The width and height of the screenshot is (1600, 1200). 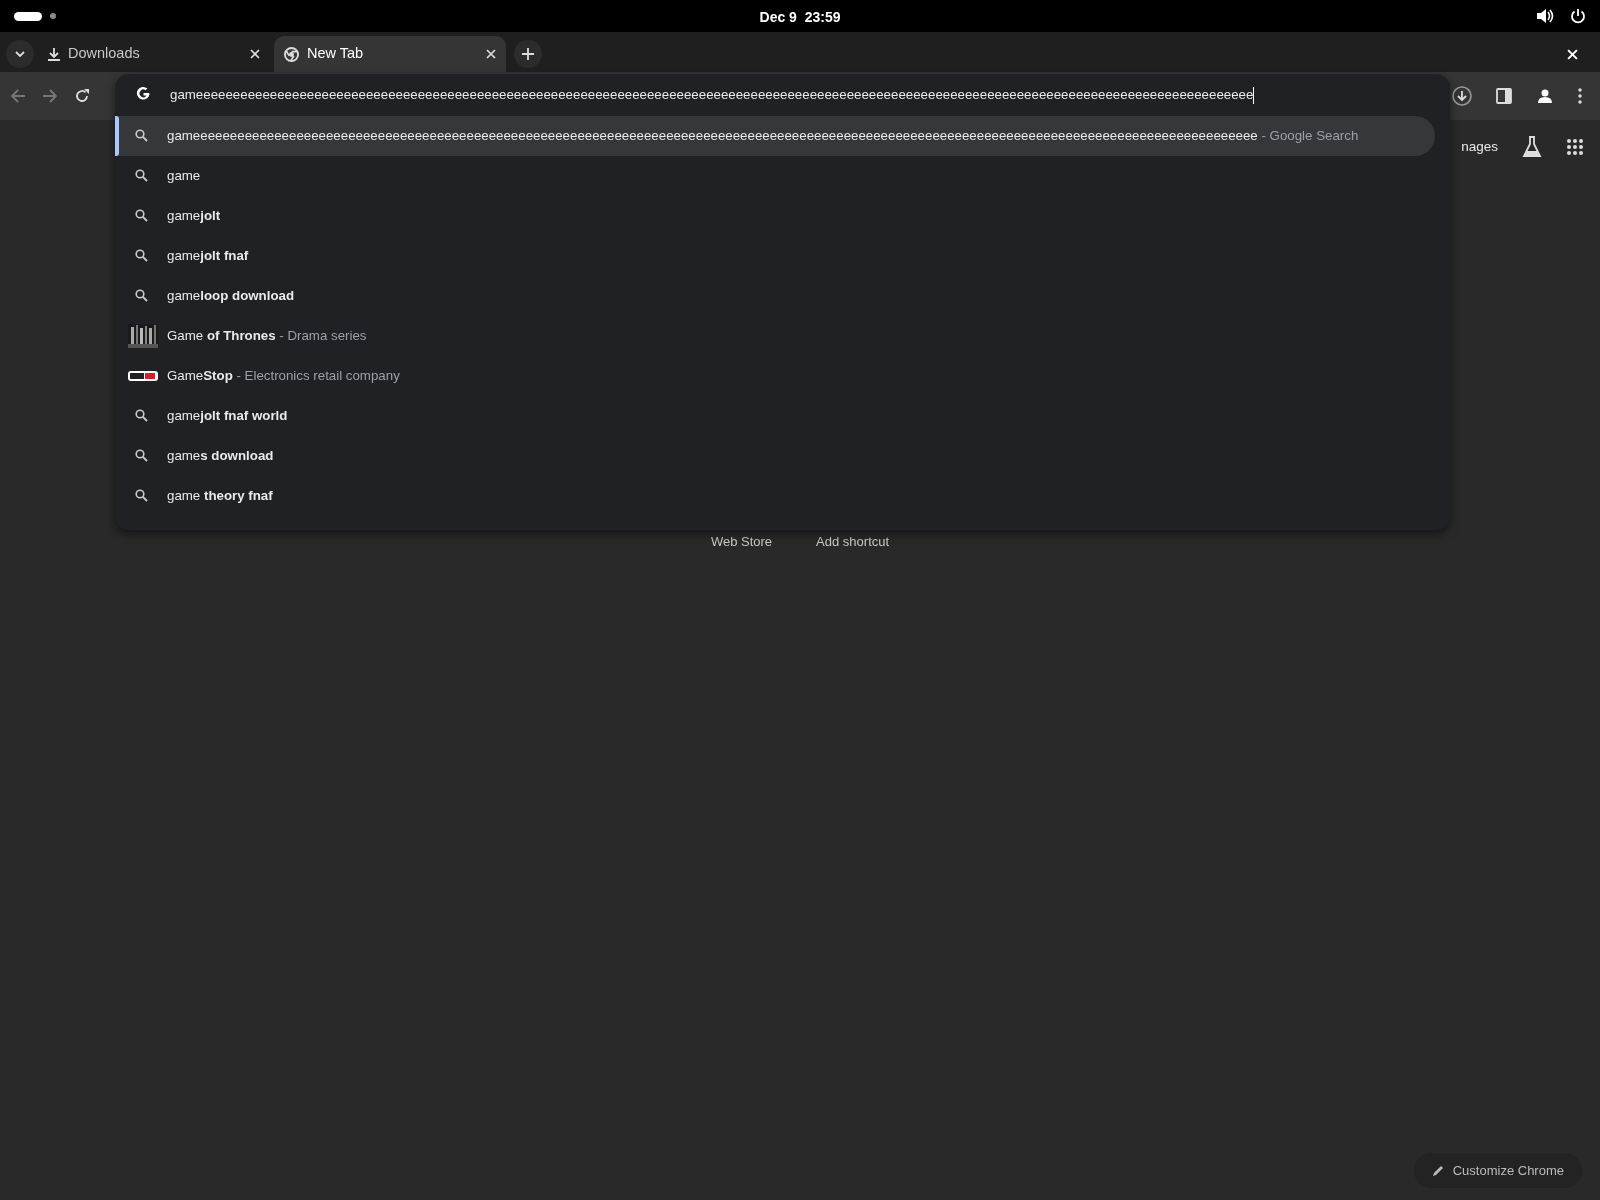 What do you see at coordinates (336, 54) in the screenshot?
I see `tab-title: New Tab` at bounding box center [336, 54].